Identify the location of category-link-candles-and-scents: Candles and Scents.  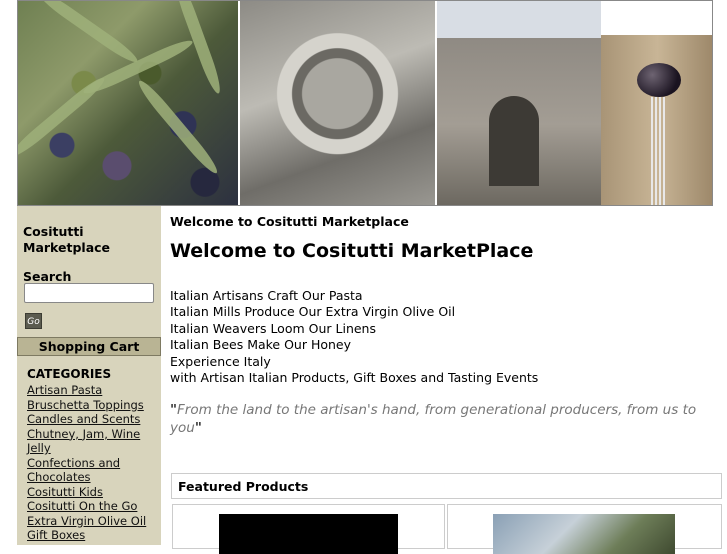
(83, 419).